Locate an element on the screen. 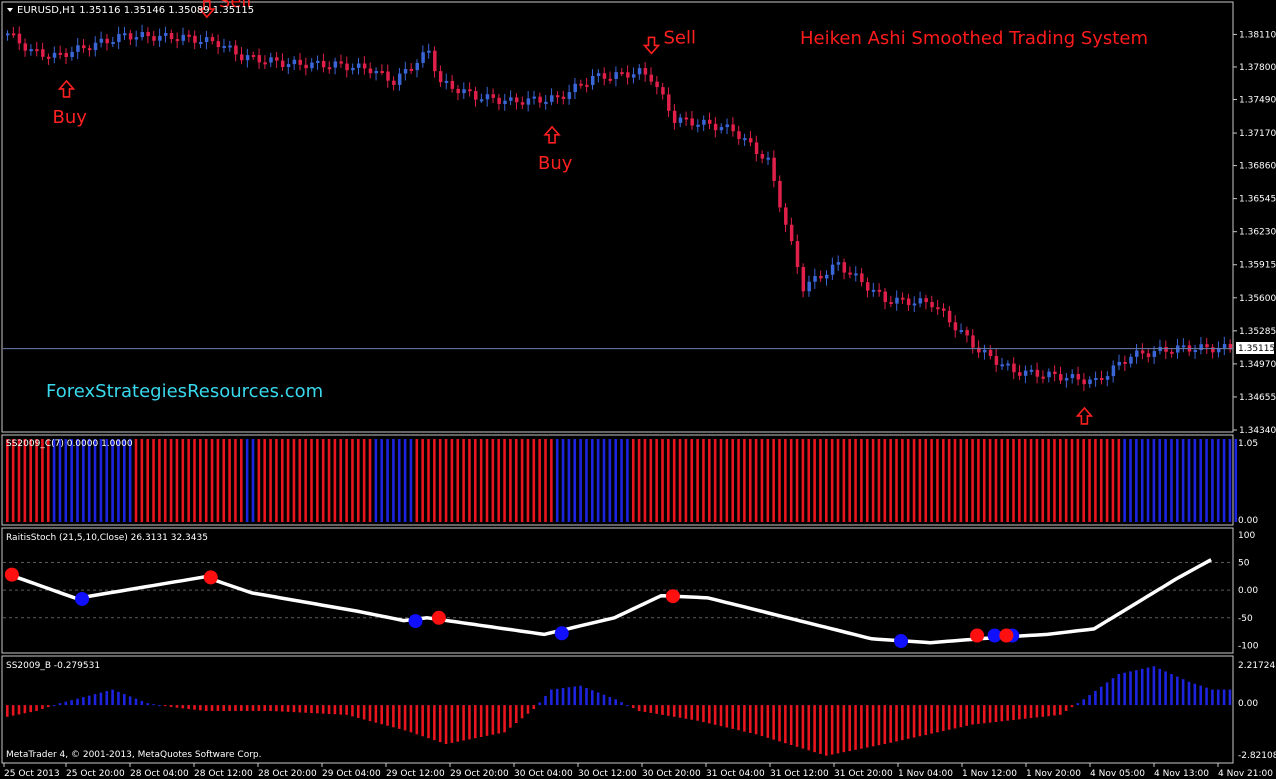 The width and height of the screenshot is (1276, 779). time-tick-label: 1 Nov 12:00 is located at coordinates (989, 774).